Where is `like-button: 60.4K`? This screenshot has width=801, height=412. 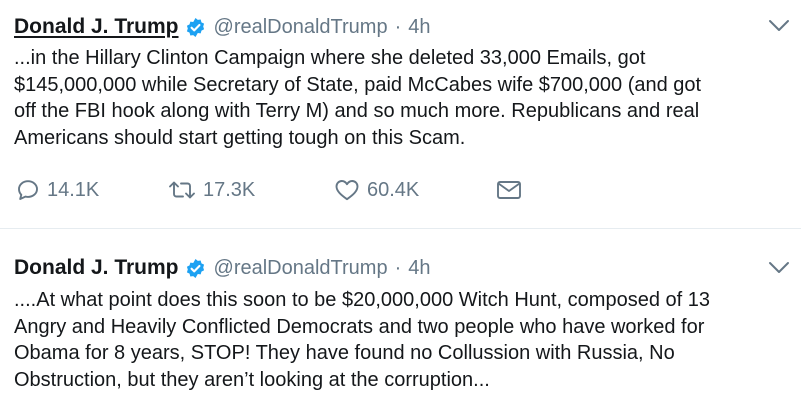
like-button: 60.4K is located at coordinates (376, 190).